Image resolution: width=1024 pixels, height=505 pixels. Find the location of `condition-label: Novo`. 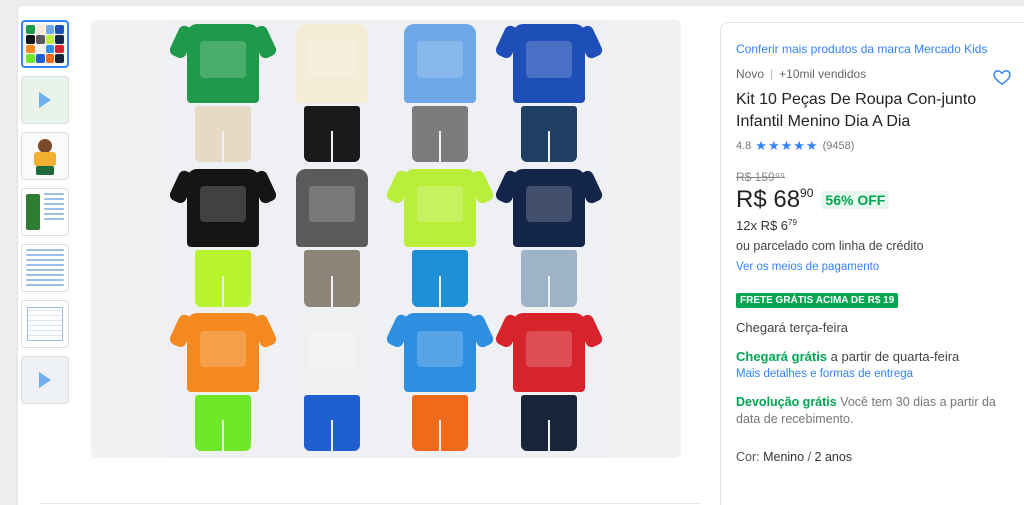

condition-label: Novo is located at coordinates (750, 74).